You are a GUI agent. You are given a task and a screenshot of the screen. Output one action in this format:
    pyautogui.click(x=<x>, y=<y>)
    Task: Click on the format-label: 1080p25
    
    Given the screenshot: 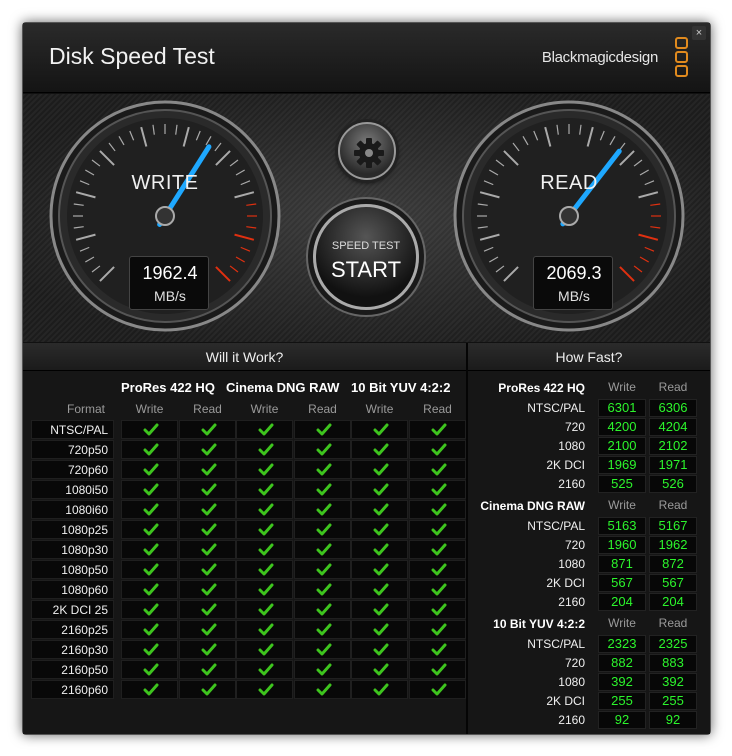 What is the action you would take?
    pyautogui.click(x=84, y=530)
    